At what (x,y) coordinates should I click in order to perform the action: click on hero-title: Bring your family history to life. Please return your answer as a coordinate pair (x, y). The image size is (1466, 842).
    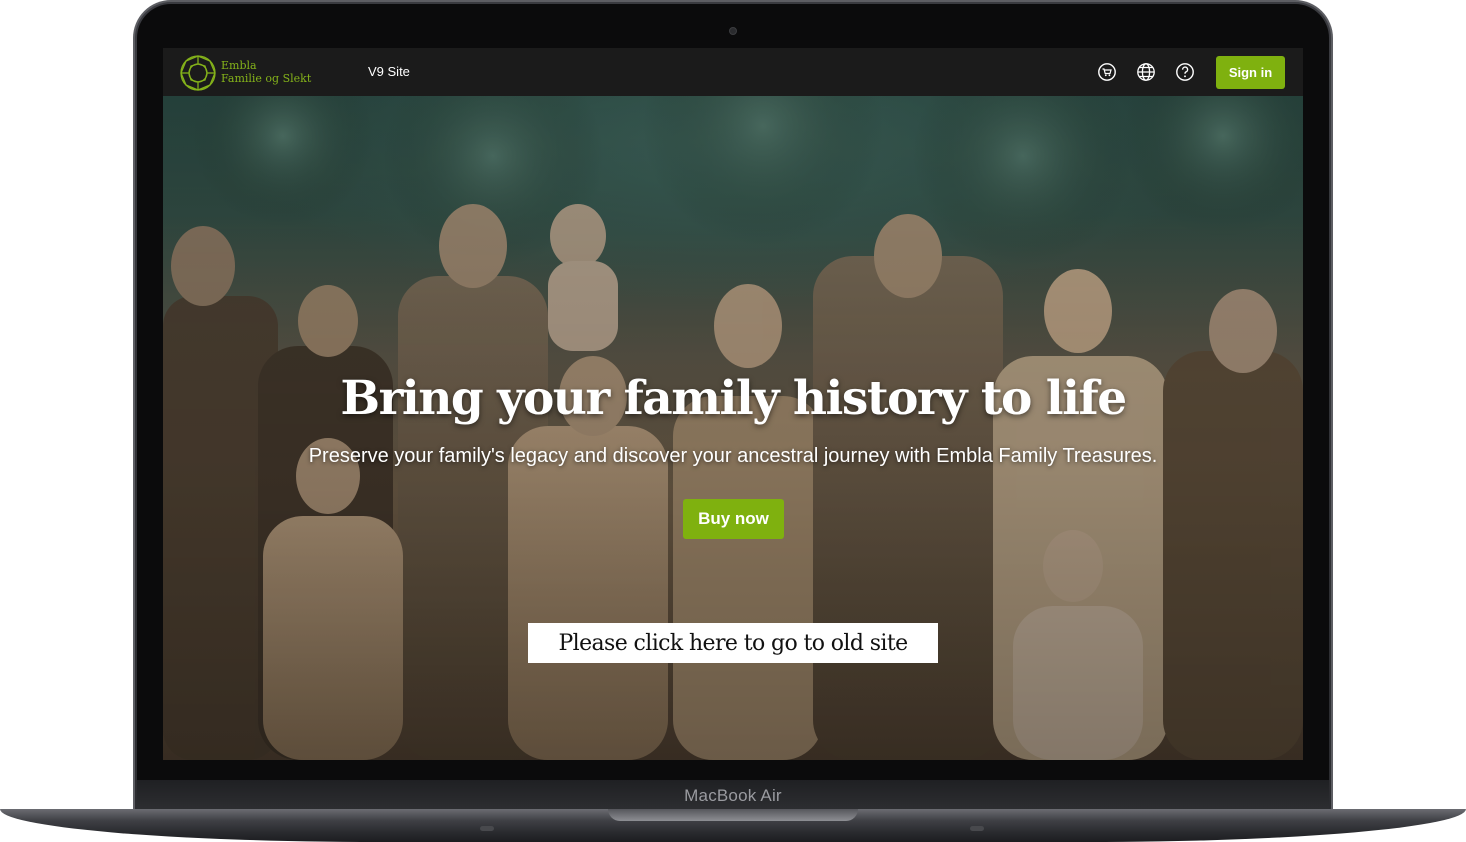
    Looking at the image, I should click on (733, 398).